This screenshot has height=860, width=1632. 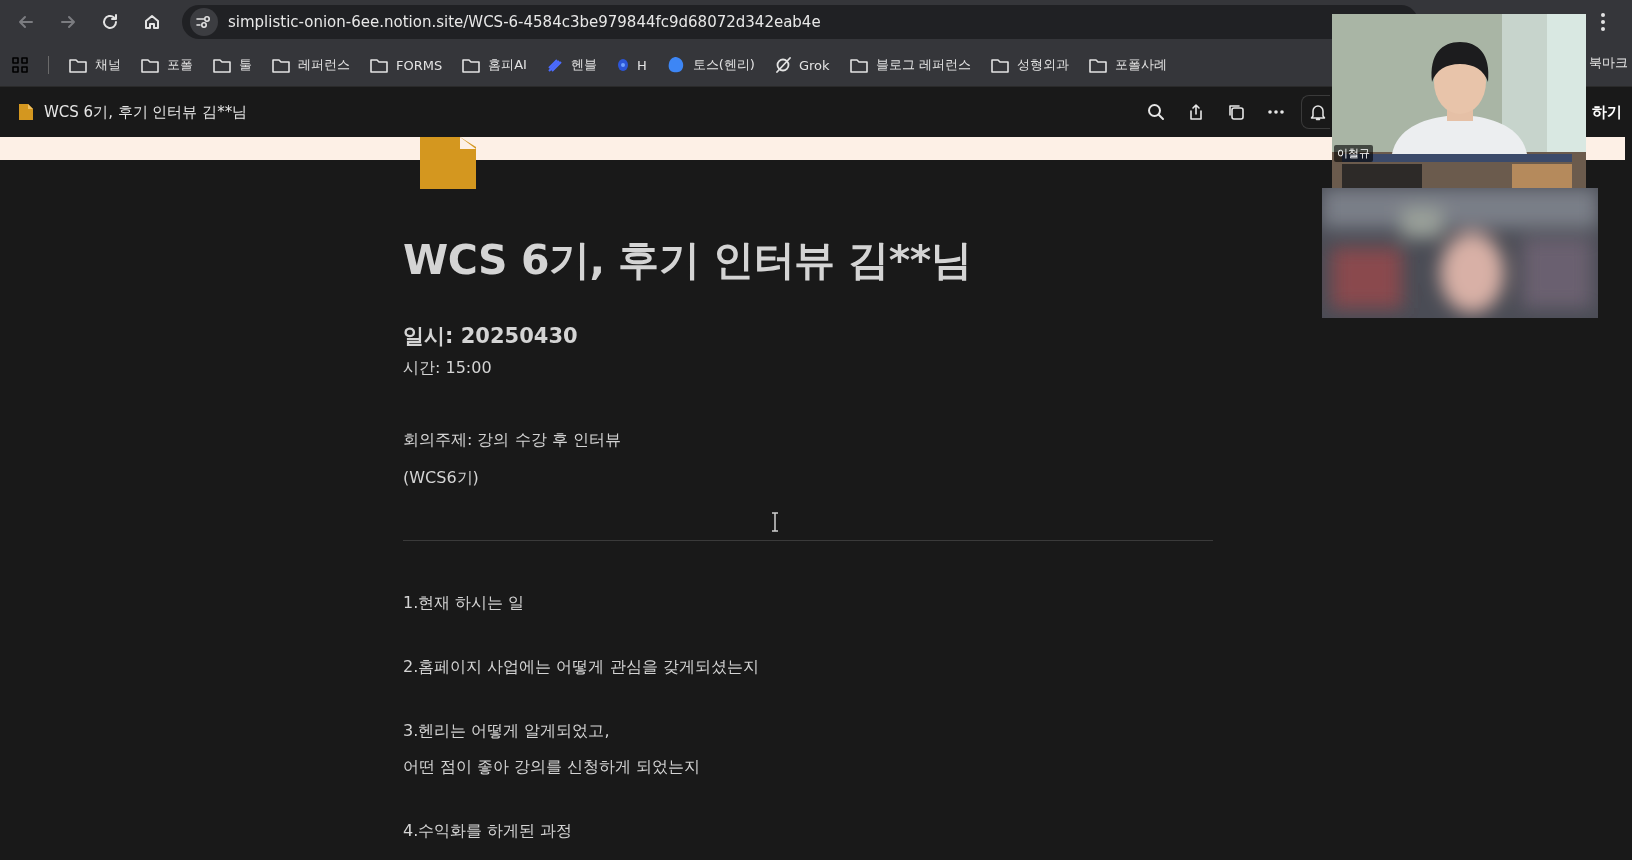 What do you see at coordinates (1236, 112) in the screenshot?
I see `copy-icon` at bounding box center [1236, 112].